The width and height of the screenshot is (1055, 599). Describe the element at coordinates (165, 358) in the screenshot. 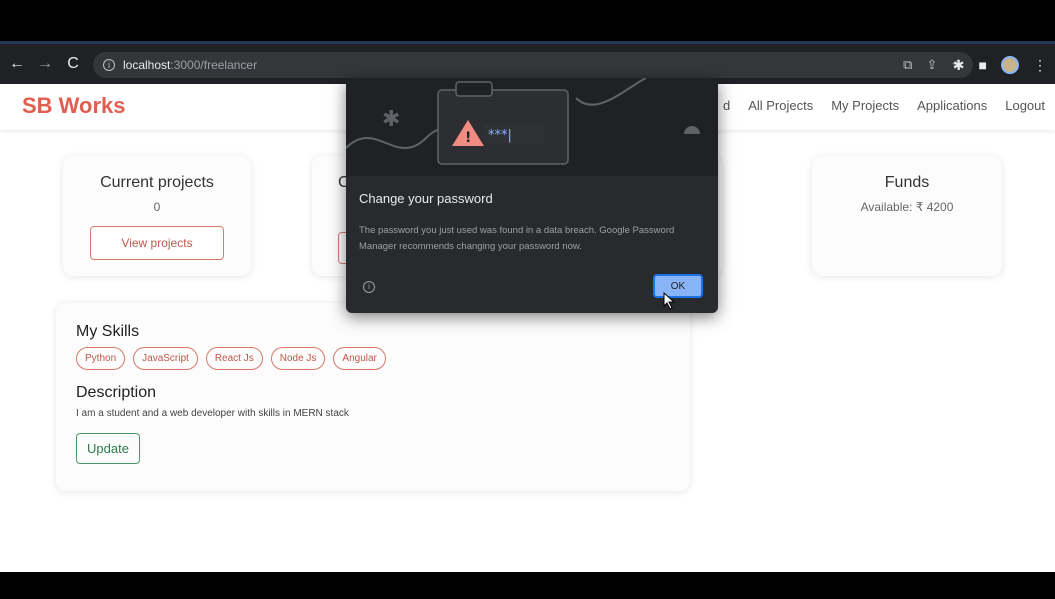

I see `skill-chip: JavaScript` at that location.